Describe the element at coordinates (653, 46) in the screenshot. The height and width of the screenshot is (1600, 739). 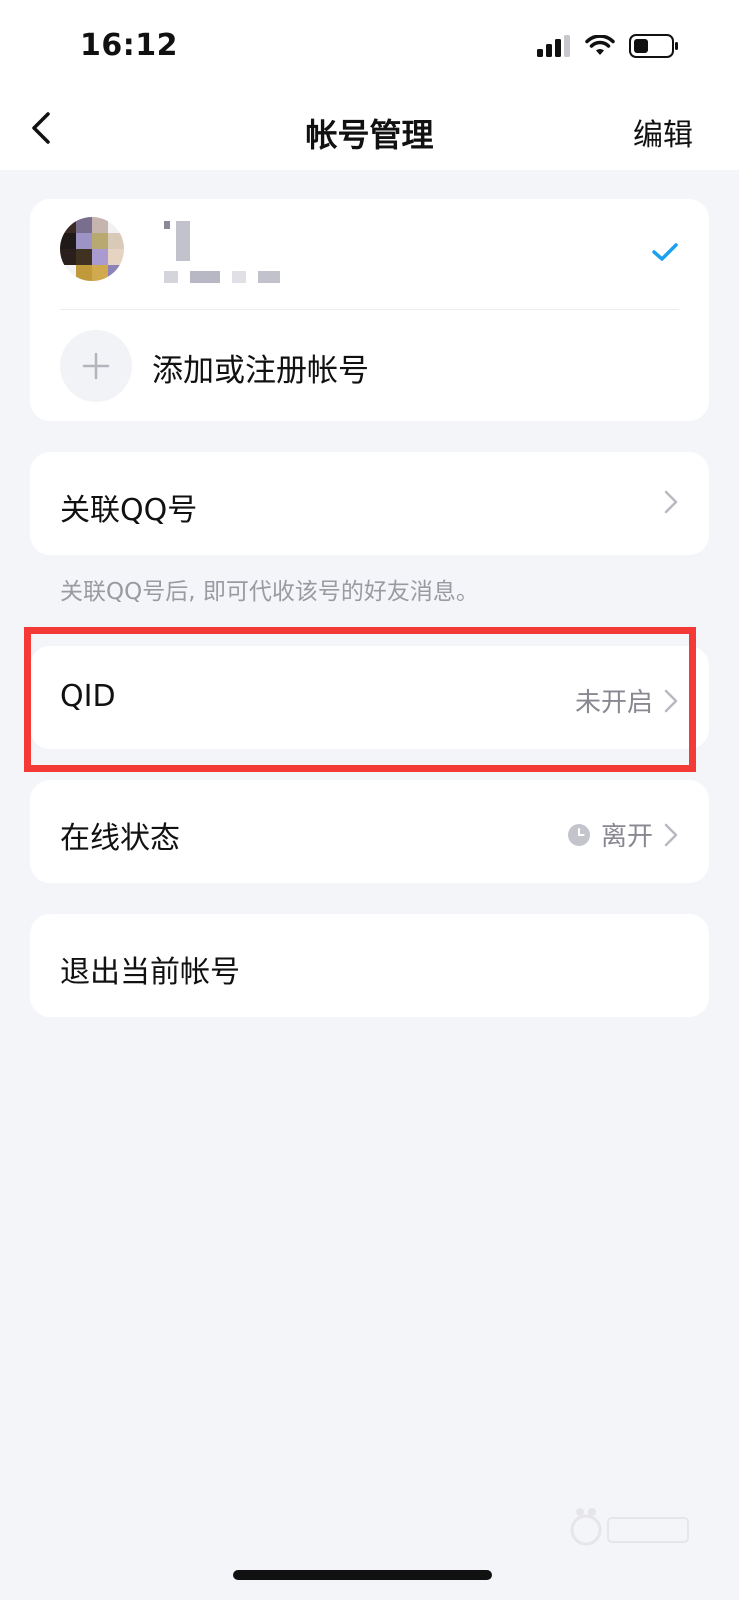
I see `battery-icon` at that location.